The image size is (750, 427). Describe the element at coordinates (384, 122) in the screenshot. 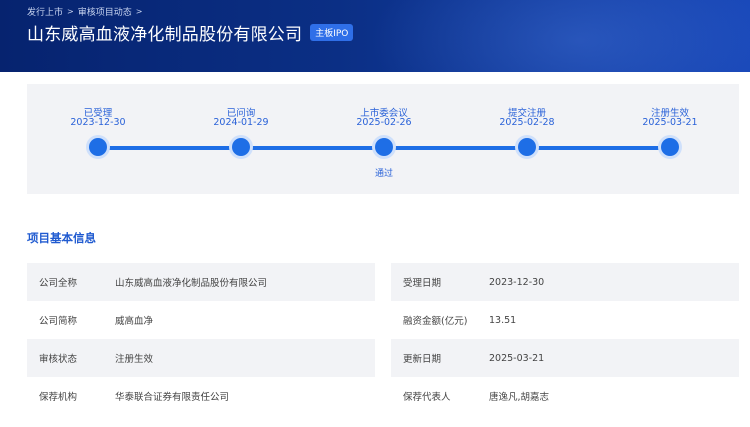

I see `step-date: 2025-02-26` at that location.